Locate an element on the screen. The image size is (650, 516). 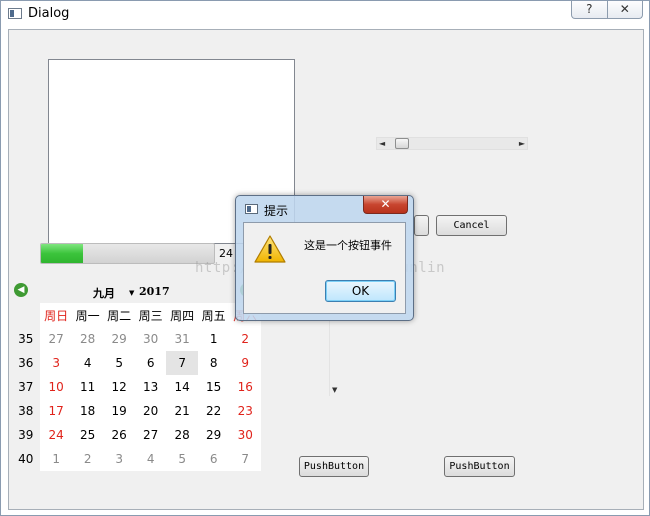
calendar-day: 24 is located at coordinates (56, 435).